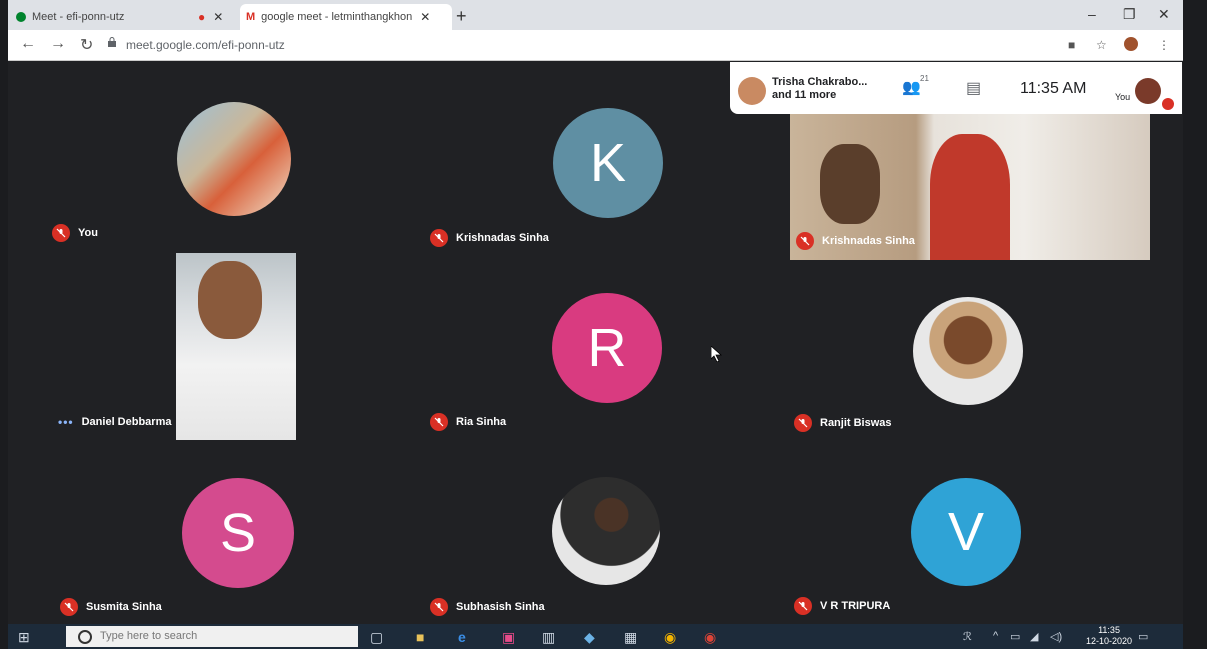 This screenshot has height=649, width=1207. Describe the element at coordinates (1015, 636) in the screenshot. I see `battery-icon: ▭` at that location.